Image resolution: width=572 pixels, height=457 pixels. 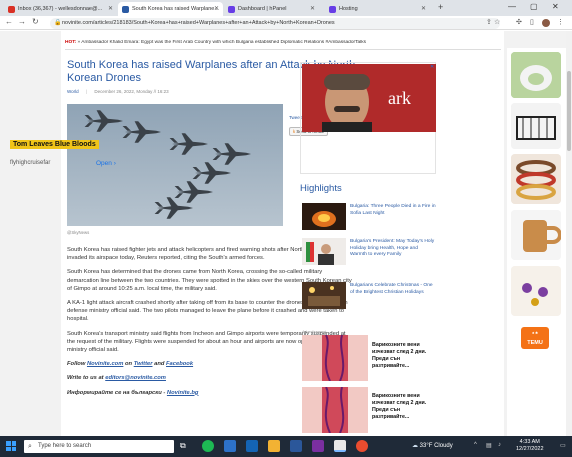 I want to click on page-scrollbar, so click(x=569, y=233).